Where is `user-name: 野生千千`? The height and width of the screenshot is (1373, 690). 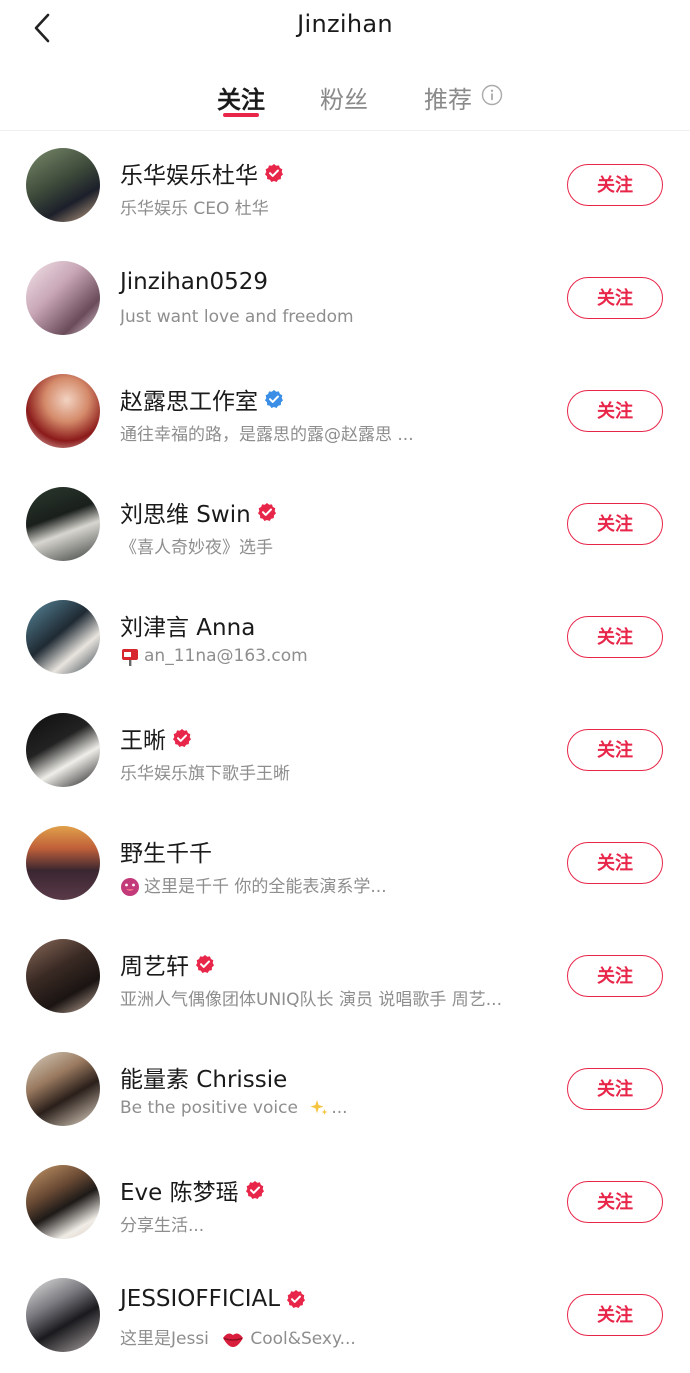 user-name: 野生千千 is located at coordinates (166, 854).